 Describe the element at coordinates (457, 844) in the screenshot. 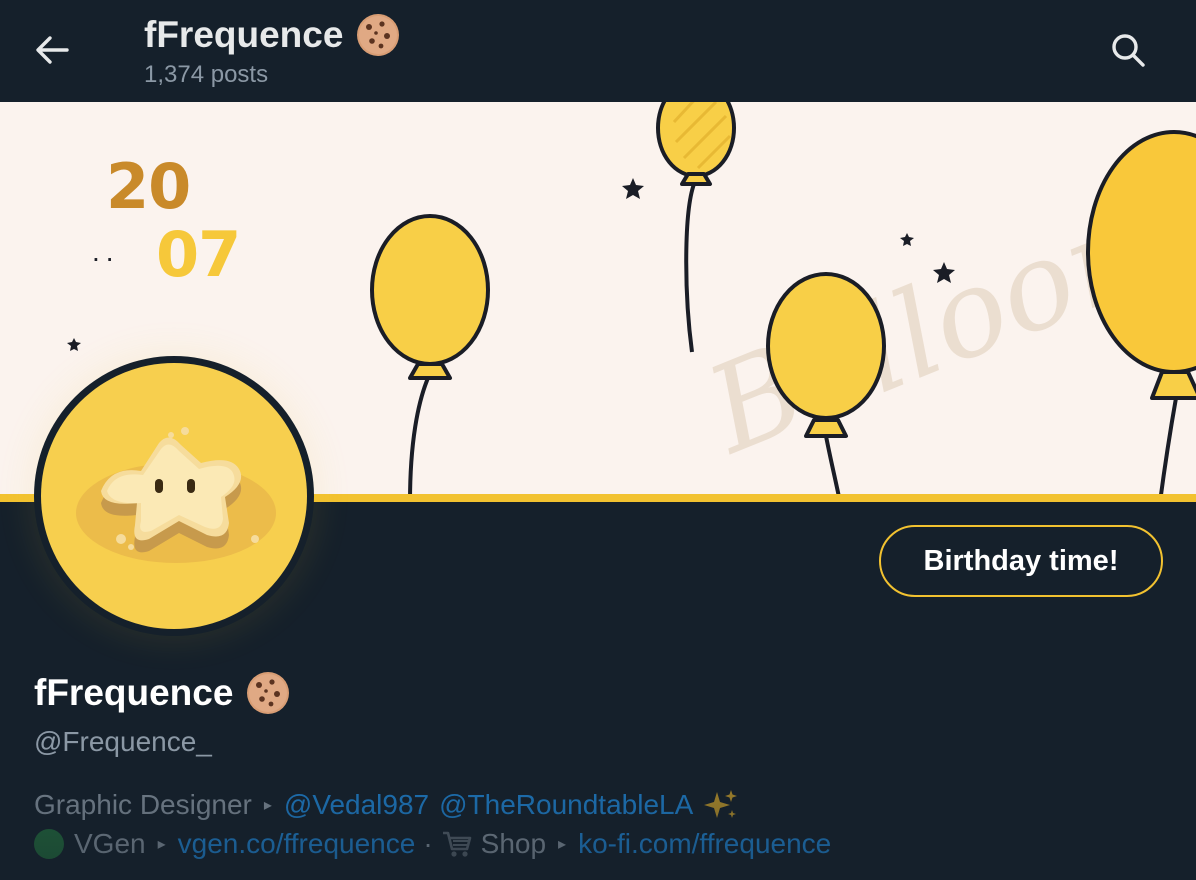

I see `cart-icon` at that location.